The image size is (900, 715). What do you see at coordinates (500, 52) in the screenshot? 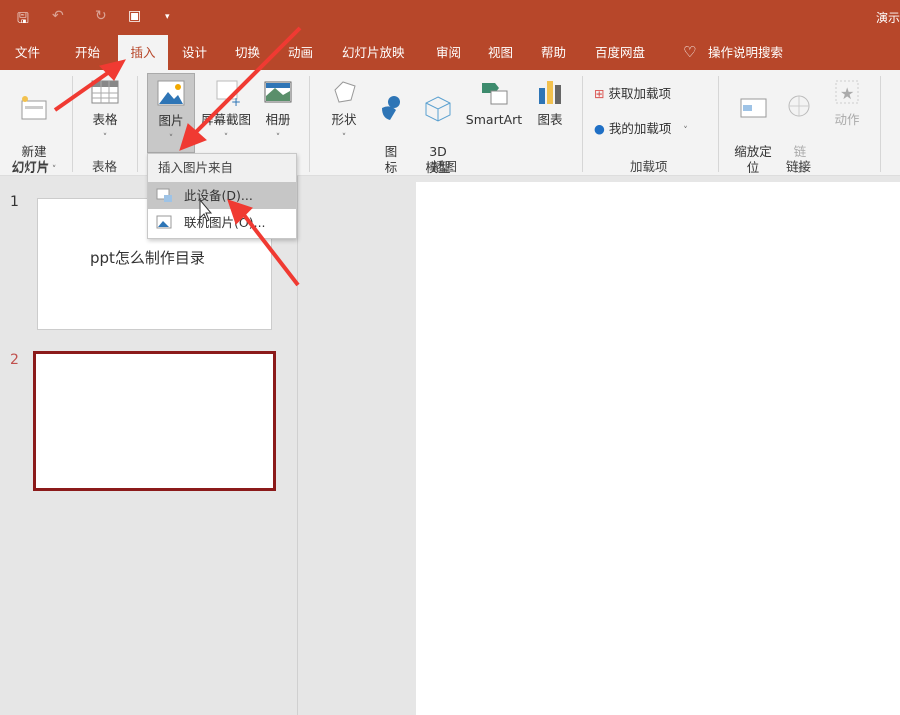
I see `tab-view: 视图` at bounding box center [500, 52].